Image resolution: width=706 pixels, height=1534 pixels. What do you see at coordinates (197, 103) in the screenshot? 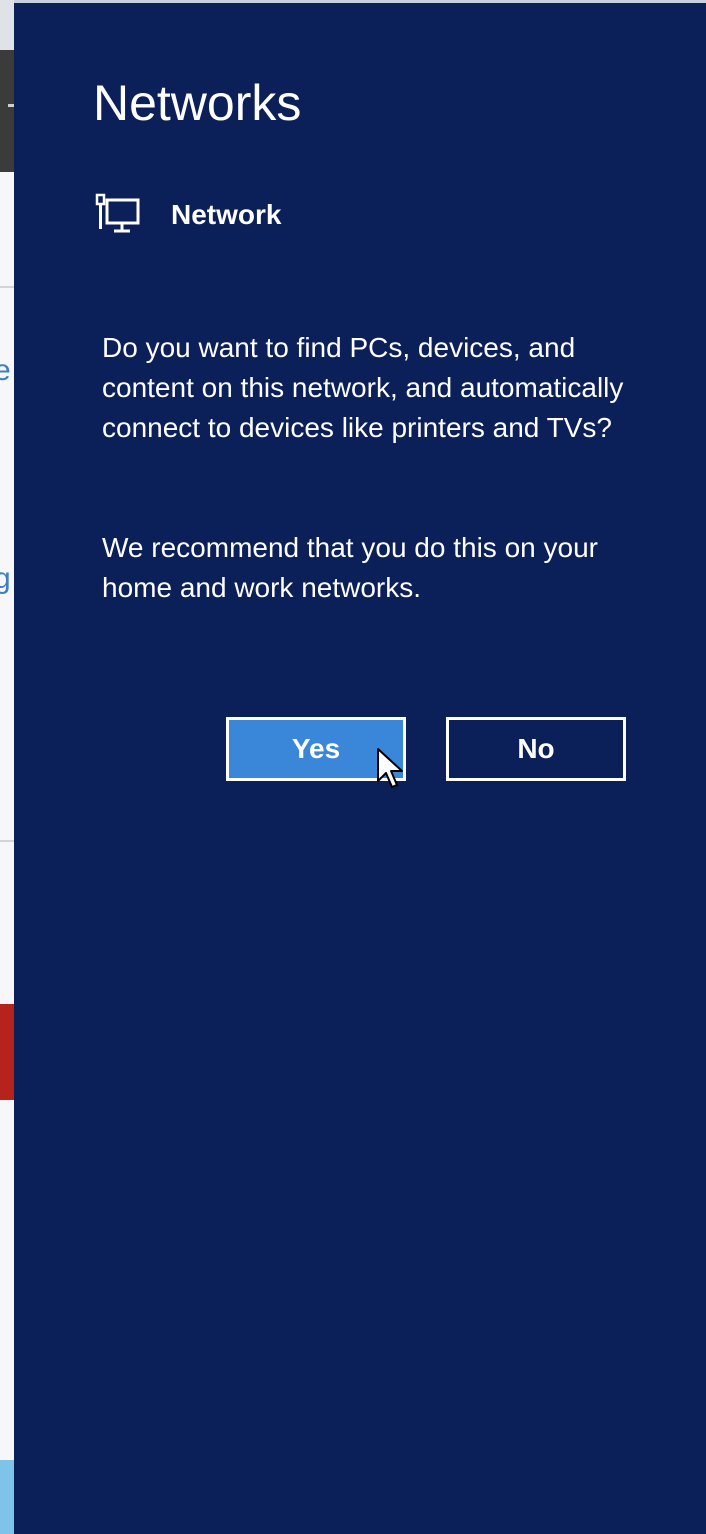
I see `panel-title: Networks` at bounding box center [197, 103].